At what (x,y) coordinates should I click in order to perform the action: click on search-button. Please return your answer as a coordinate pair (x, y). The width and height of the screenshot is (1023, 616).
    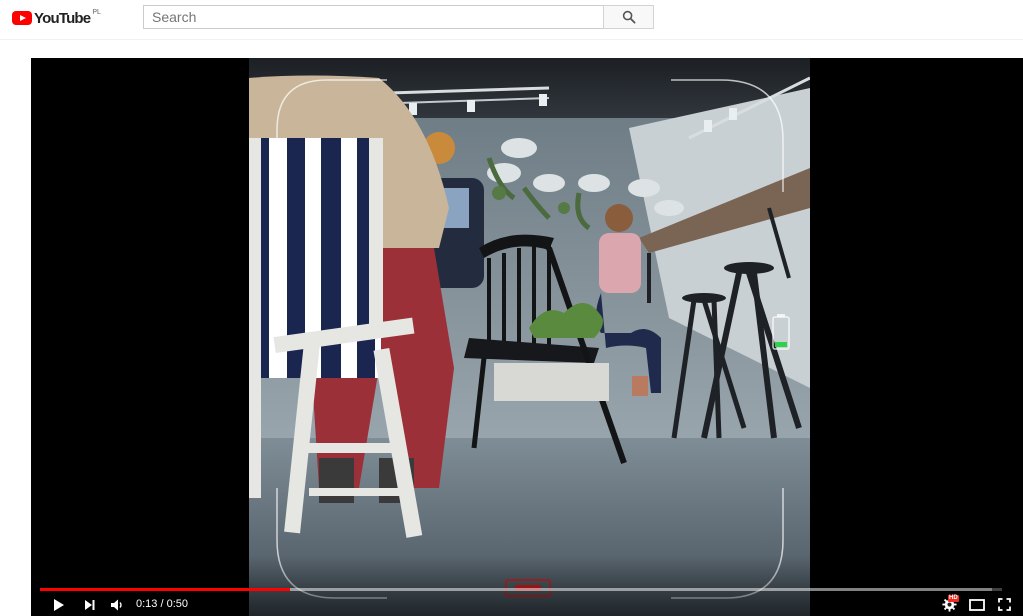
    Looking at the image, I should click on (628, 17).